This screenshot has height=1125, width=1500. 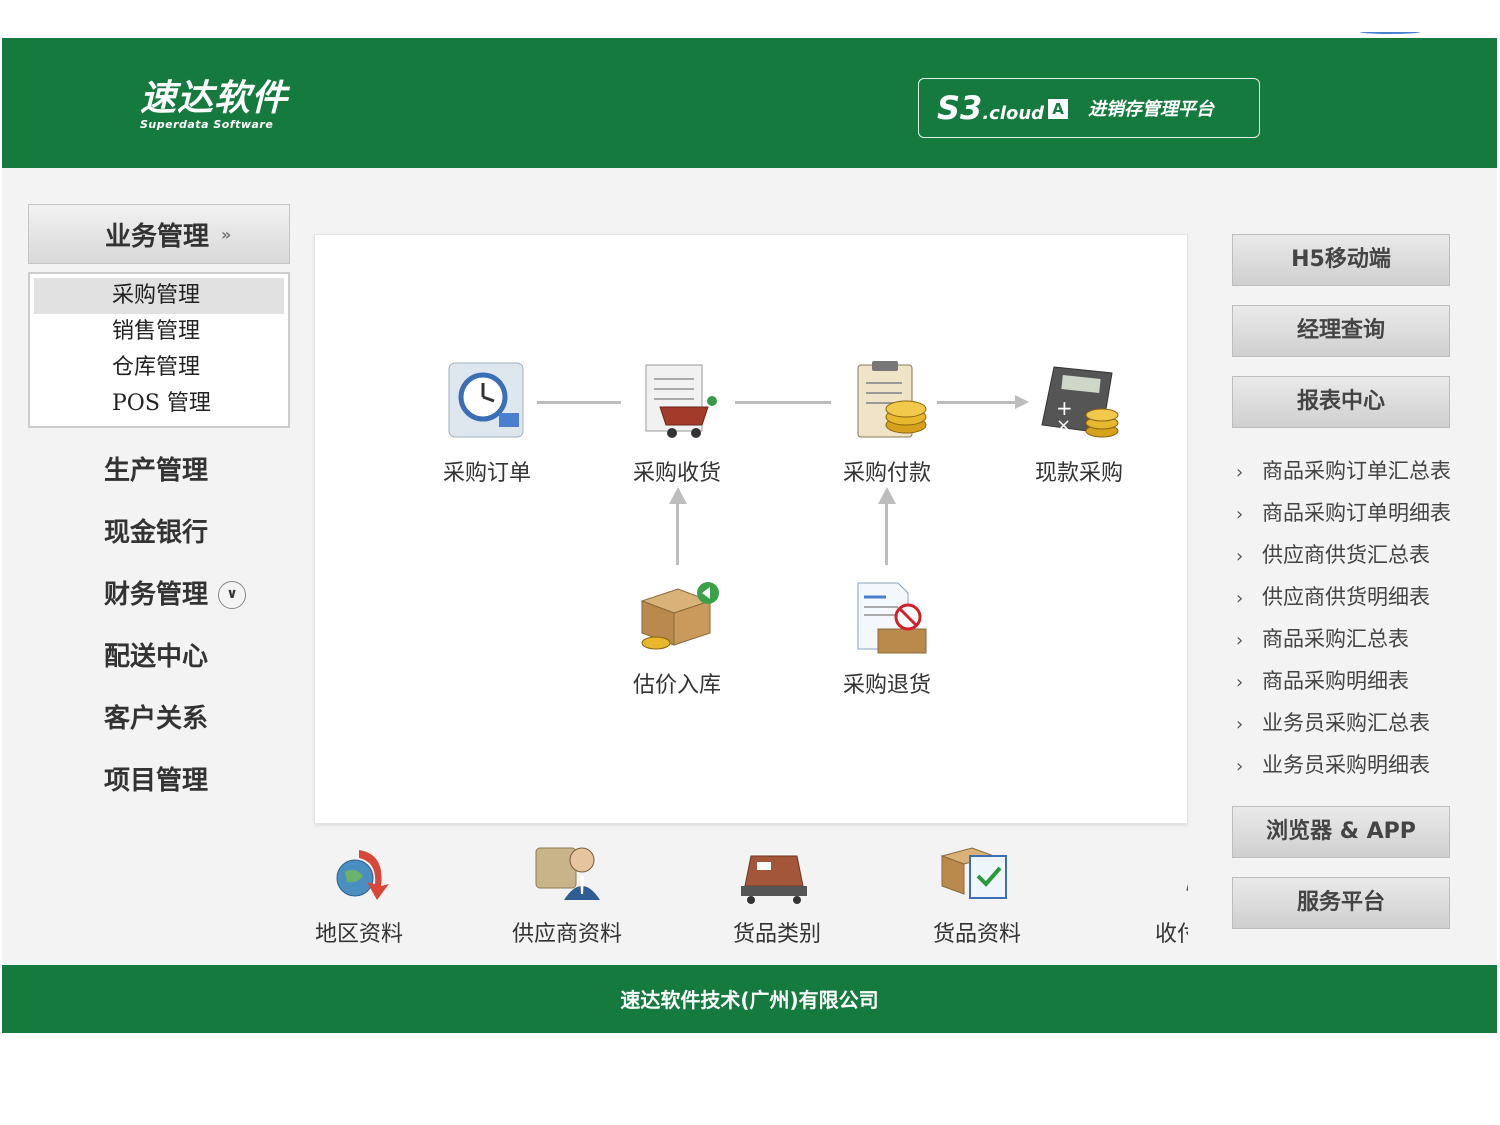 I want to click on clock-cart-icon, so click(x=486, y=400).